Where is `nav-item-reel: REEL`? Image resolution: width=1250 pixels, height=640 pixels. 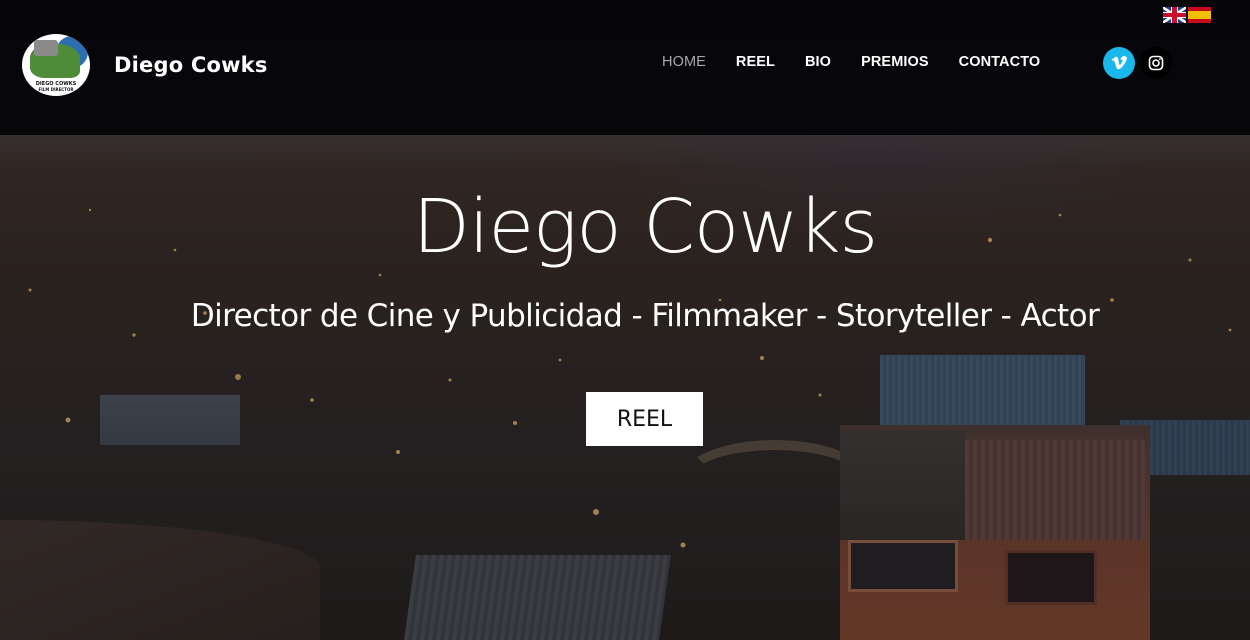 nav-item-reel: REEL is located at coordinates (755, 62).